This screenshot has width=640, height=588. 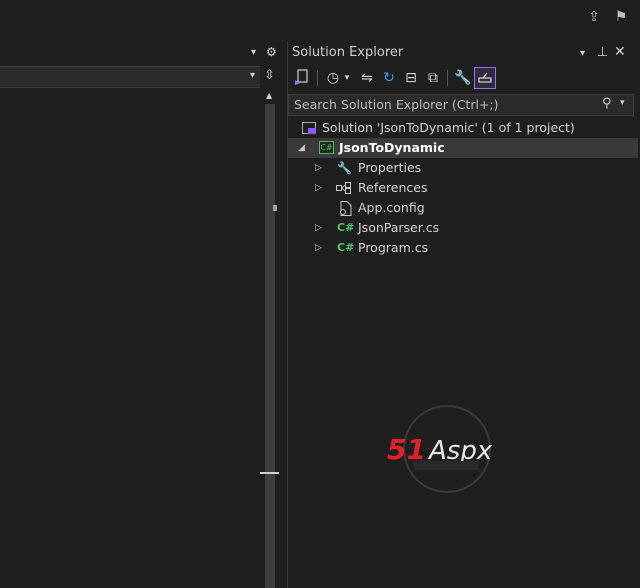 I want to click on search-placeholder: Search Solution Explorer (Ctrl+;), so click(x=396, y=104).